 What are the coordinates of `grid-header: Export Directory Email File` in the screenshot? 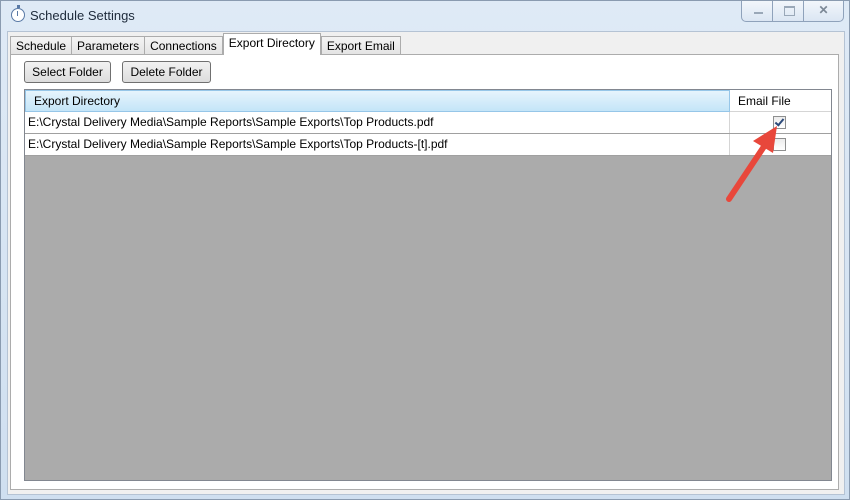 It's located at (428, 101).